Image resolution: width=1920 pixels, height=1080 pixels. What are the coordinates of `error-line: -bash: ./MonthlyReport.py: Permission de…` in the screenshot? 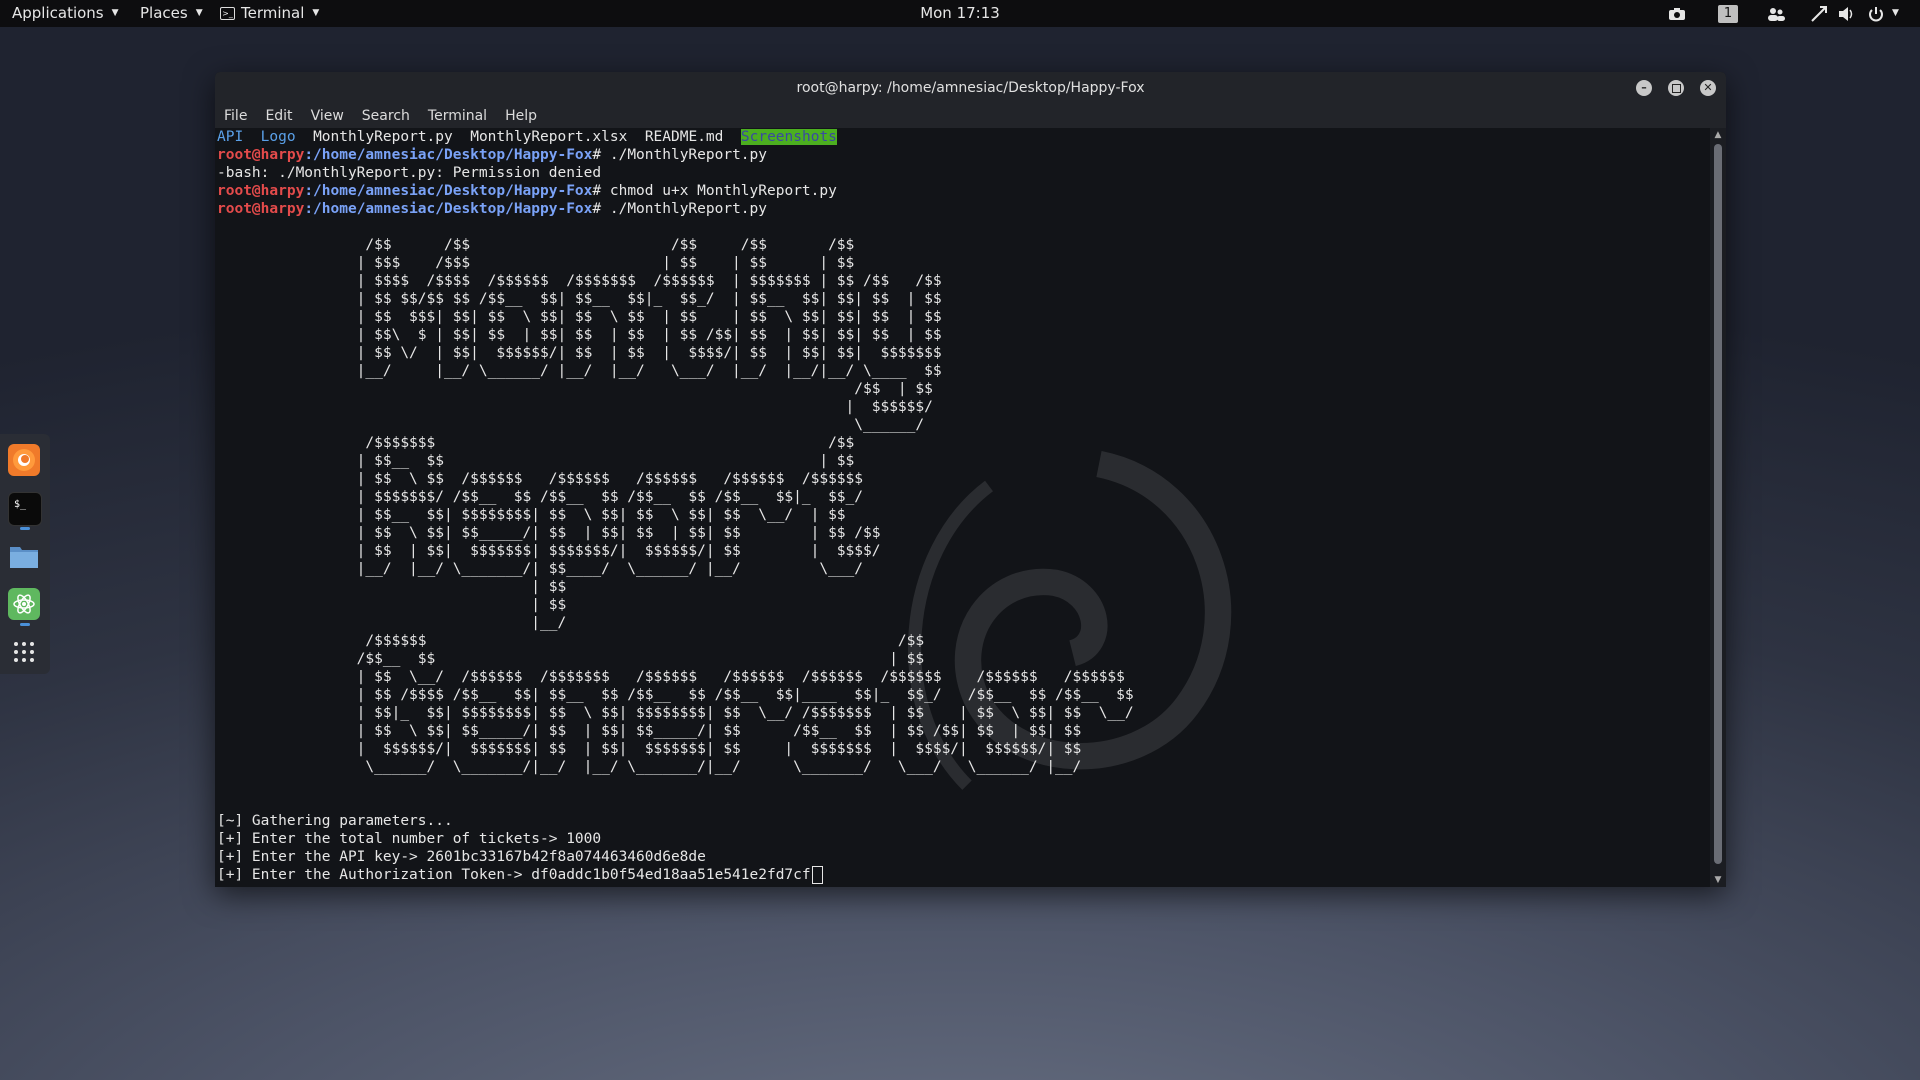 It's located at (409, 173).